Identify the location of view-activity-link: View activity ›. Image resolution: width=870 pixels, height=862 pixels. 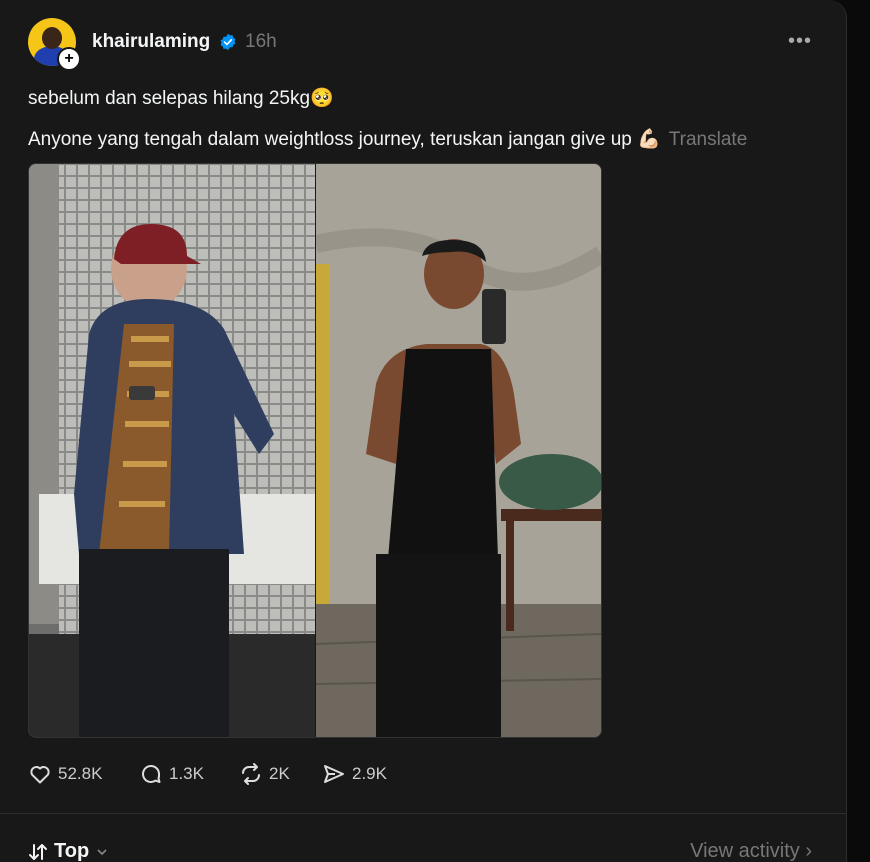
(751, 851).